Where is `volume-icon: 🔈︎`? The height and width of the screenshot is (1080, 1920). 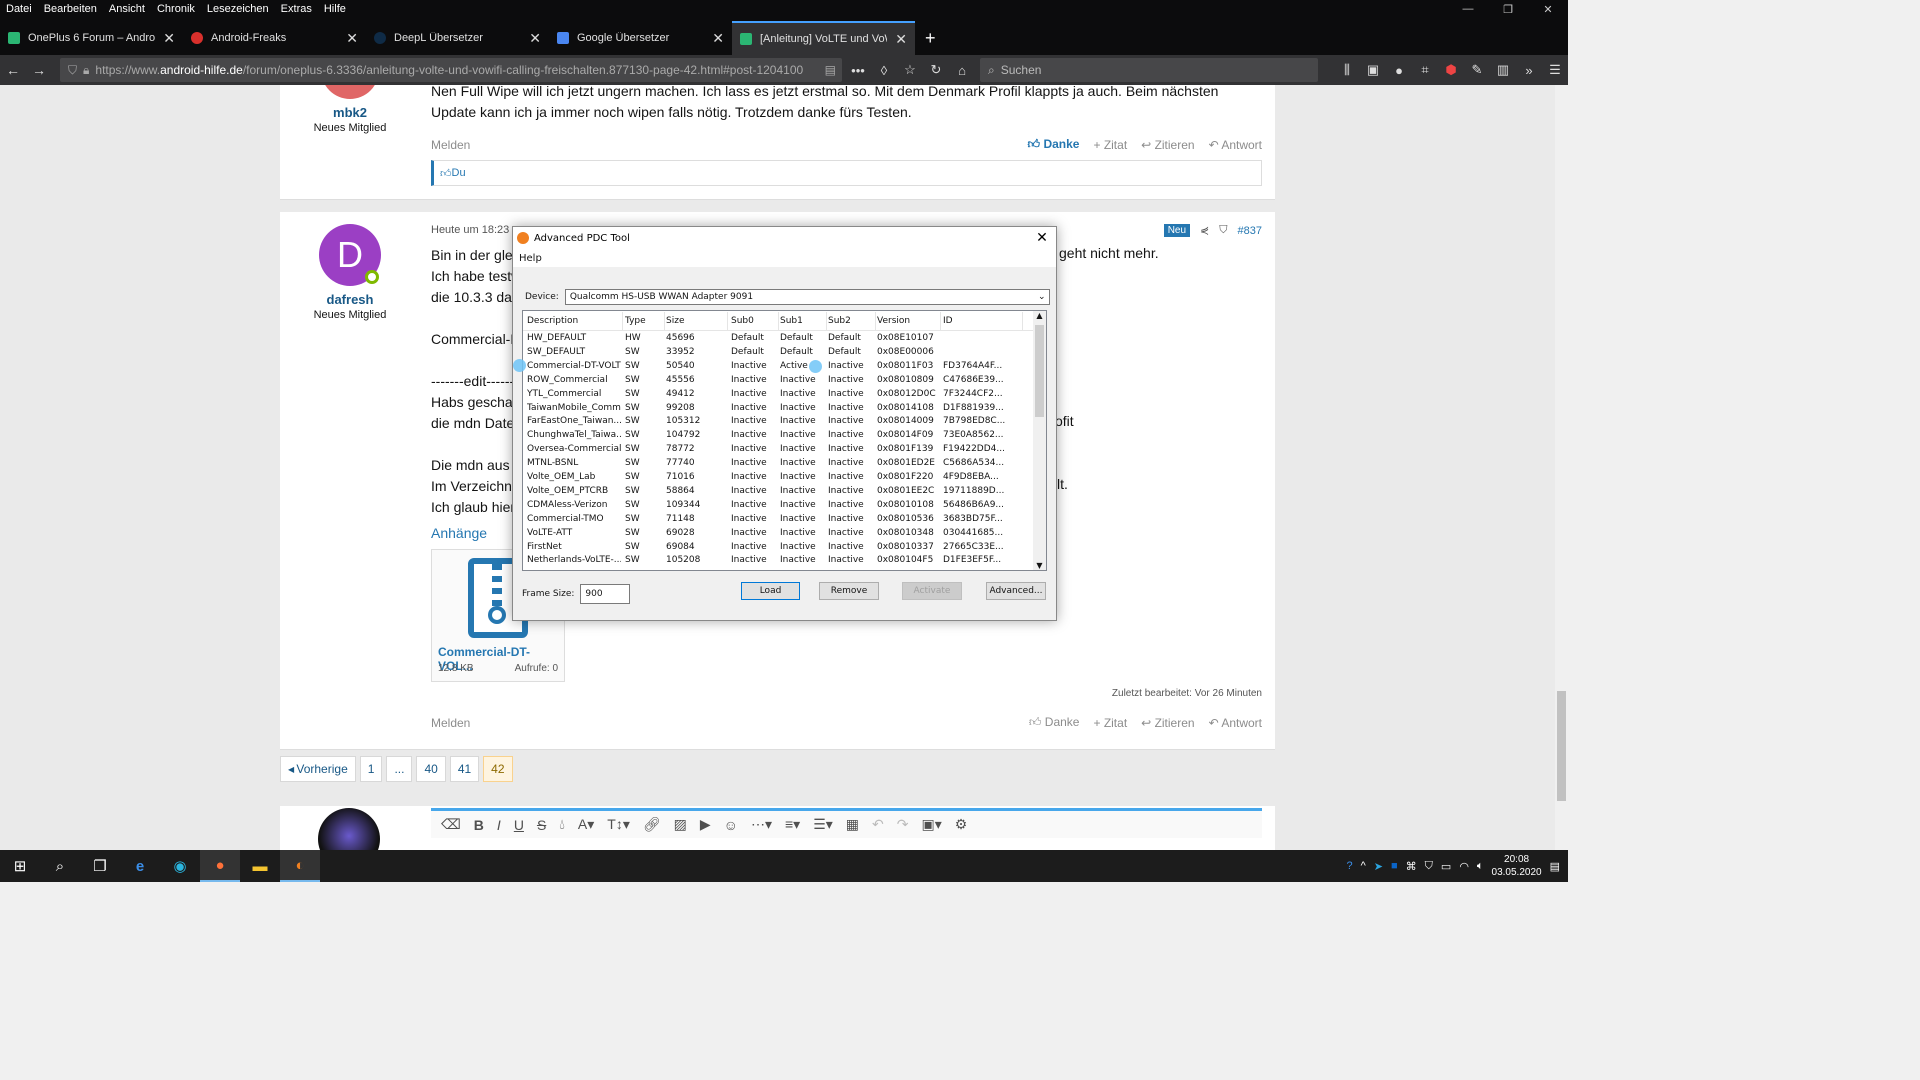
volume-icon: 🔈︎ is located at coordinates (1480, 866).